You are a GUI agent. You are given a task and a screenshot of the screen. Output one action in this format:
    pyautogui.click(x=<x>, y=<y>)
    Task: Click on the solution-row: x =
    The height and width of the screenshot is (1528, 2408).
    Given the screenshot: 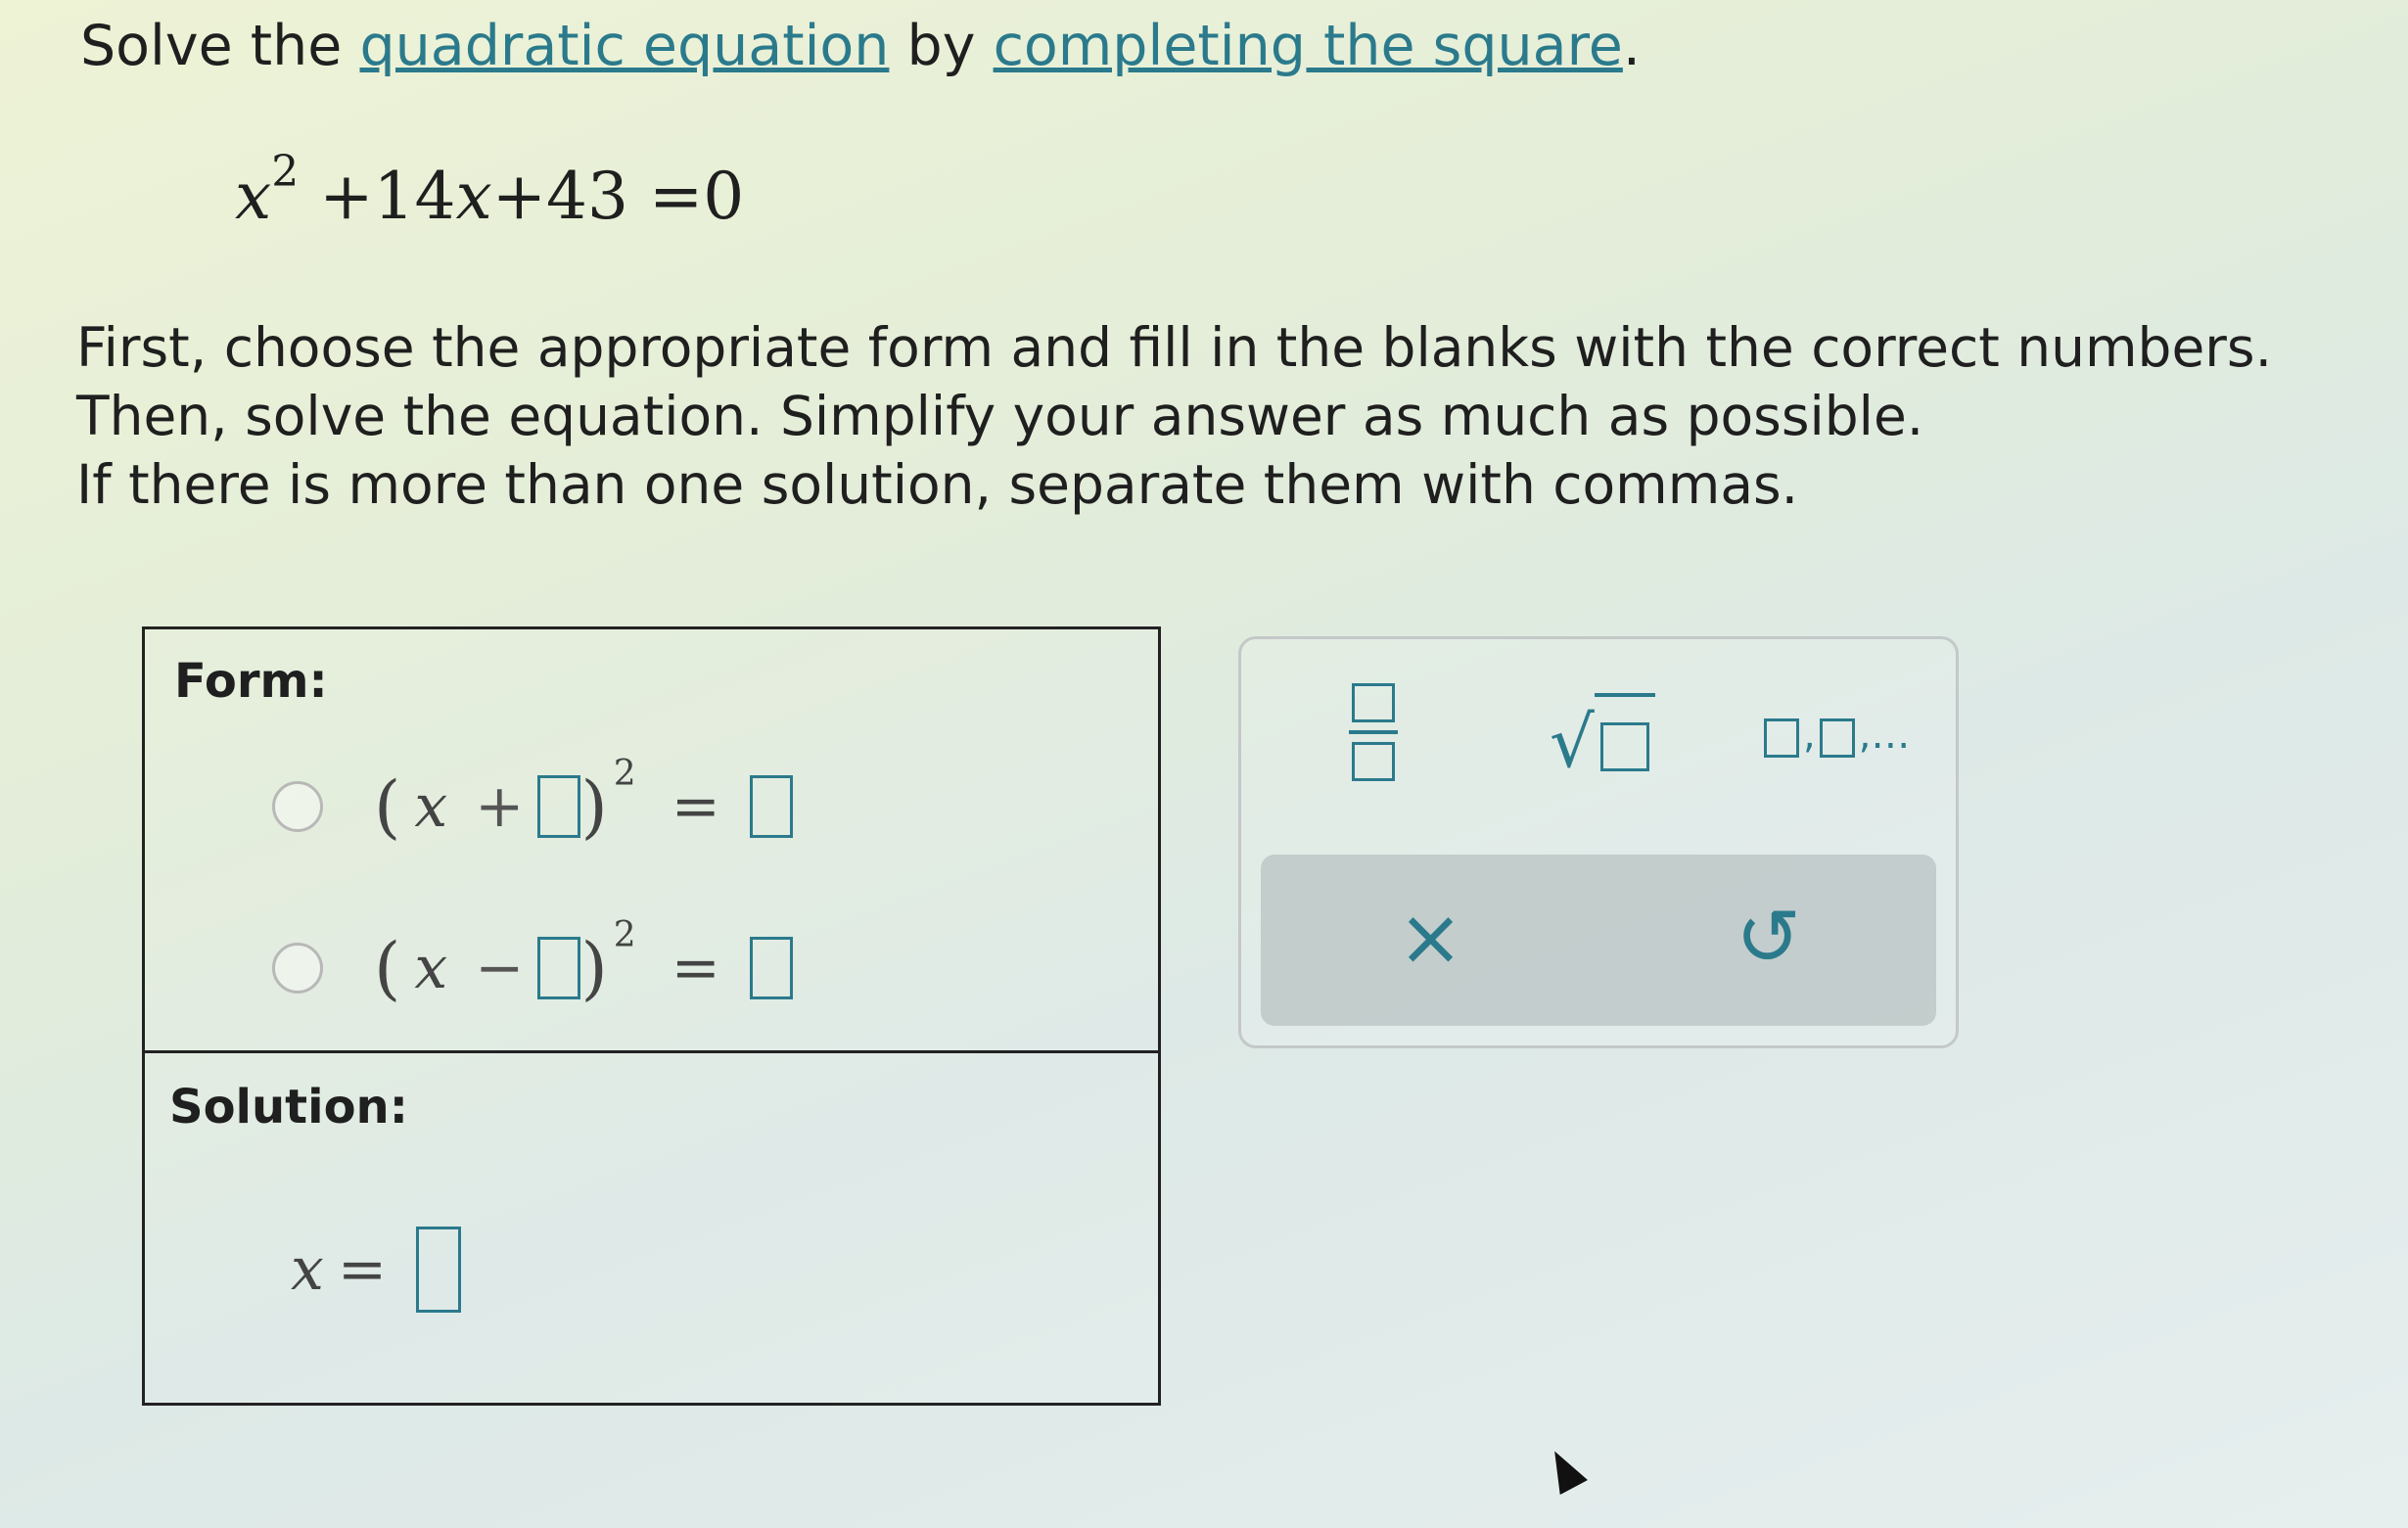 What is the action you would take?
    pyautogui.click(x=369, y=1270)
    